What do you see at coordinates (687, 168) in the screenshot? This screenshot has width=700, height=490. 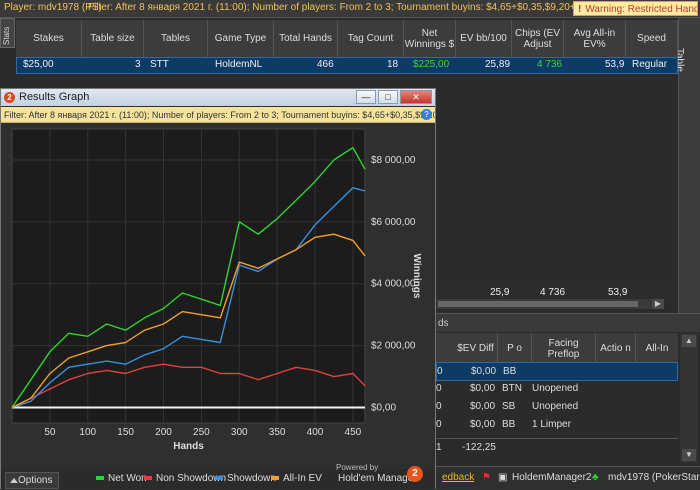 I see `table-side-tab: Table` at bounding box center [687, 168].